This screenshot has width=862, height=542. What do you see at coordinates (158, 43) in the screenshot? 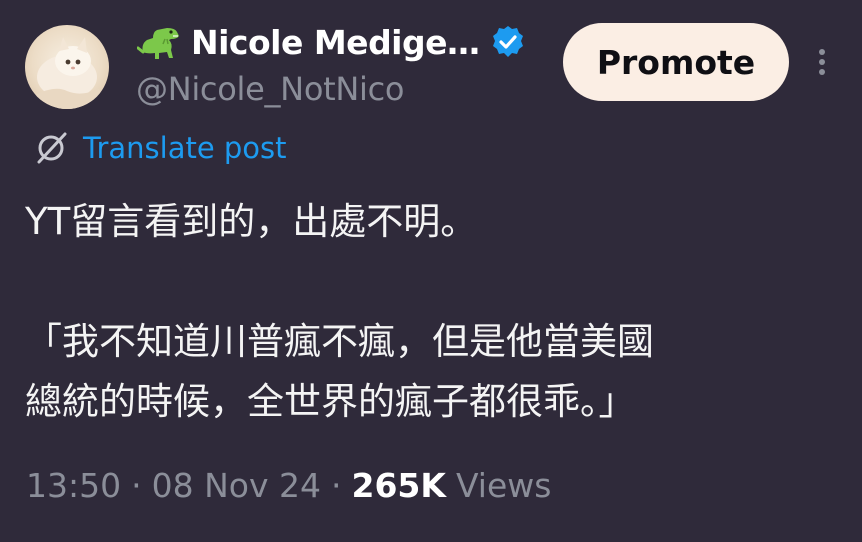
I see `dinosaur-icon` at bounding box center [158, 43].